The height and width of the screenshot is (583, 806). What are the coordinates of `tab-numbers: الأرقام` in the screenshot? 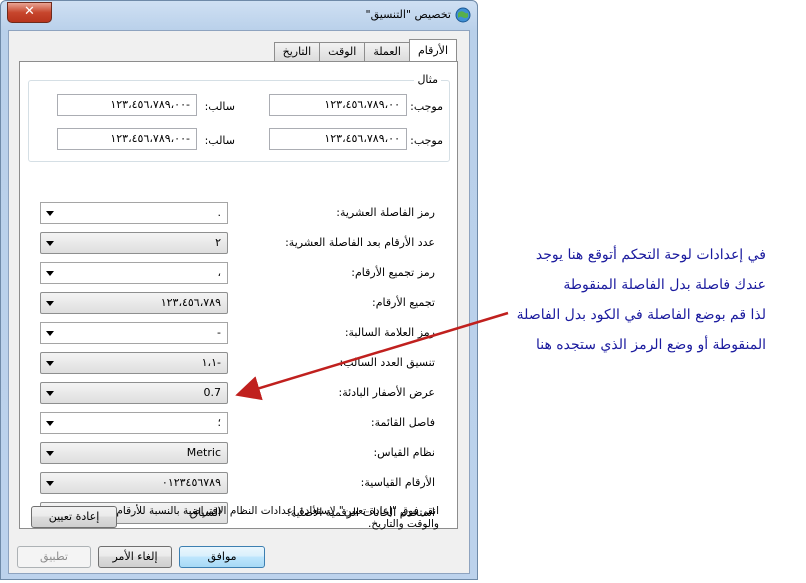 It's located at (432, 50).